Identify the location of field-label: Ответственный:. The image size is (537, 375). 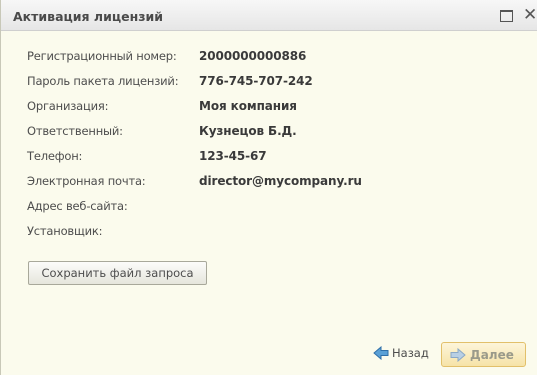
(75, 131).